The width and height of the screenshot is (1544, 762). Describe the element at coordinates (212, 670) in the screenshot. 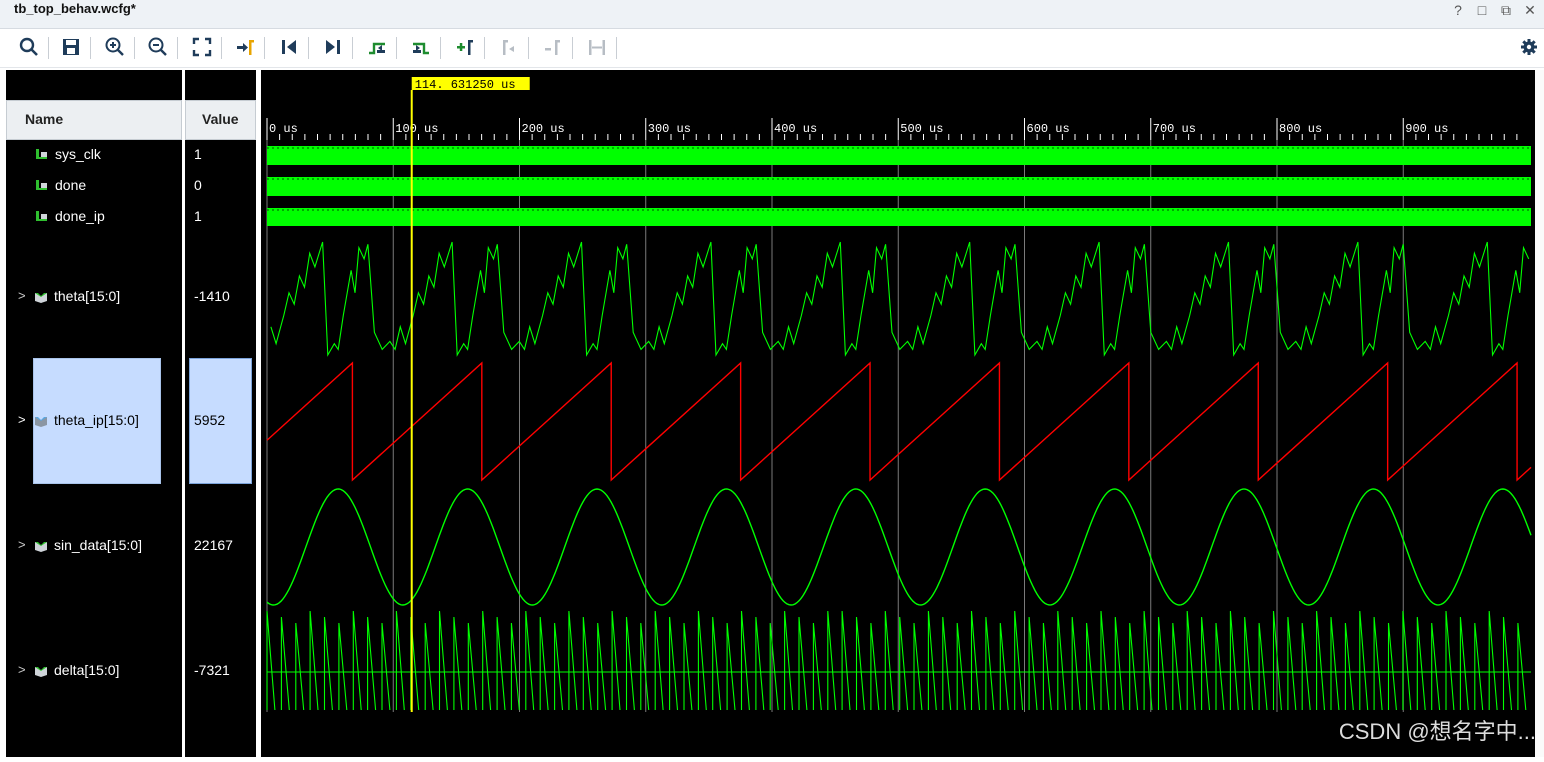

I see `signal-value: -7321` at that location.